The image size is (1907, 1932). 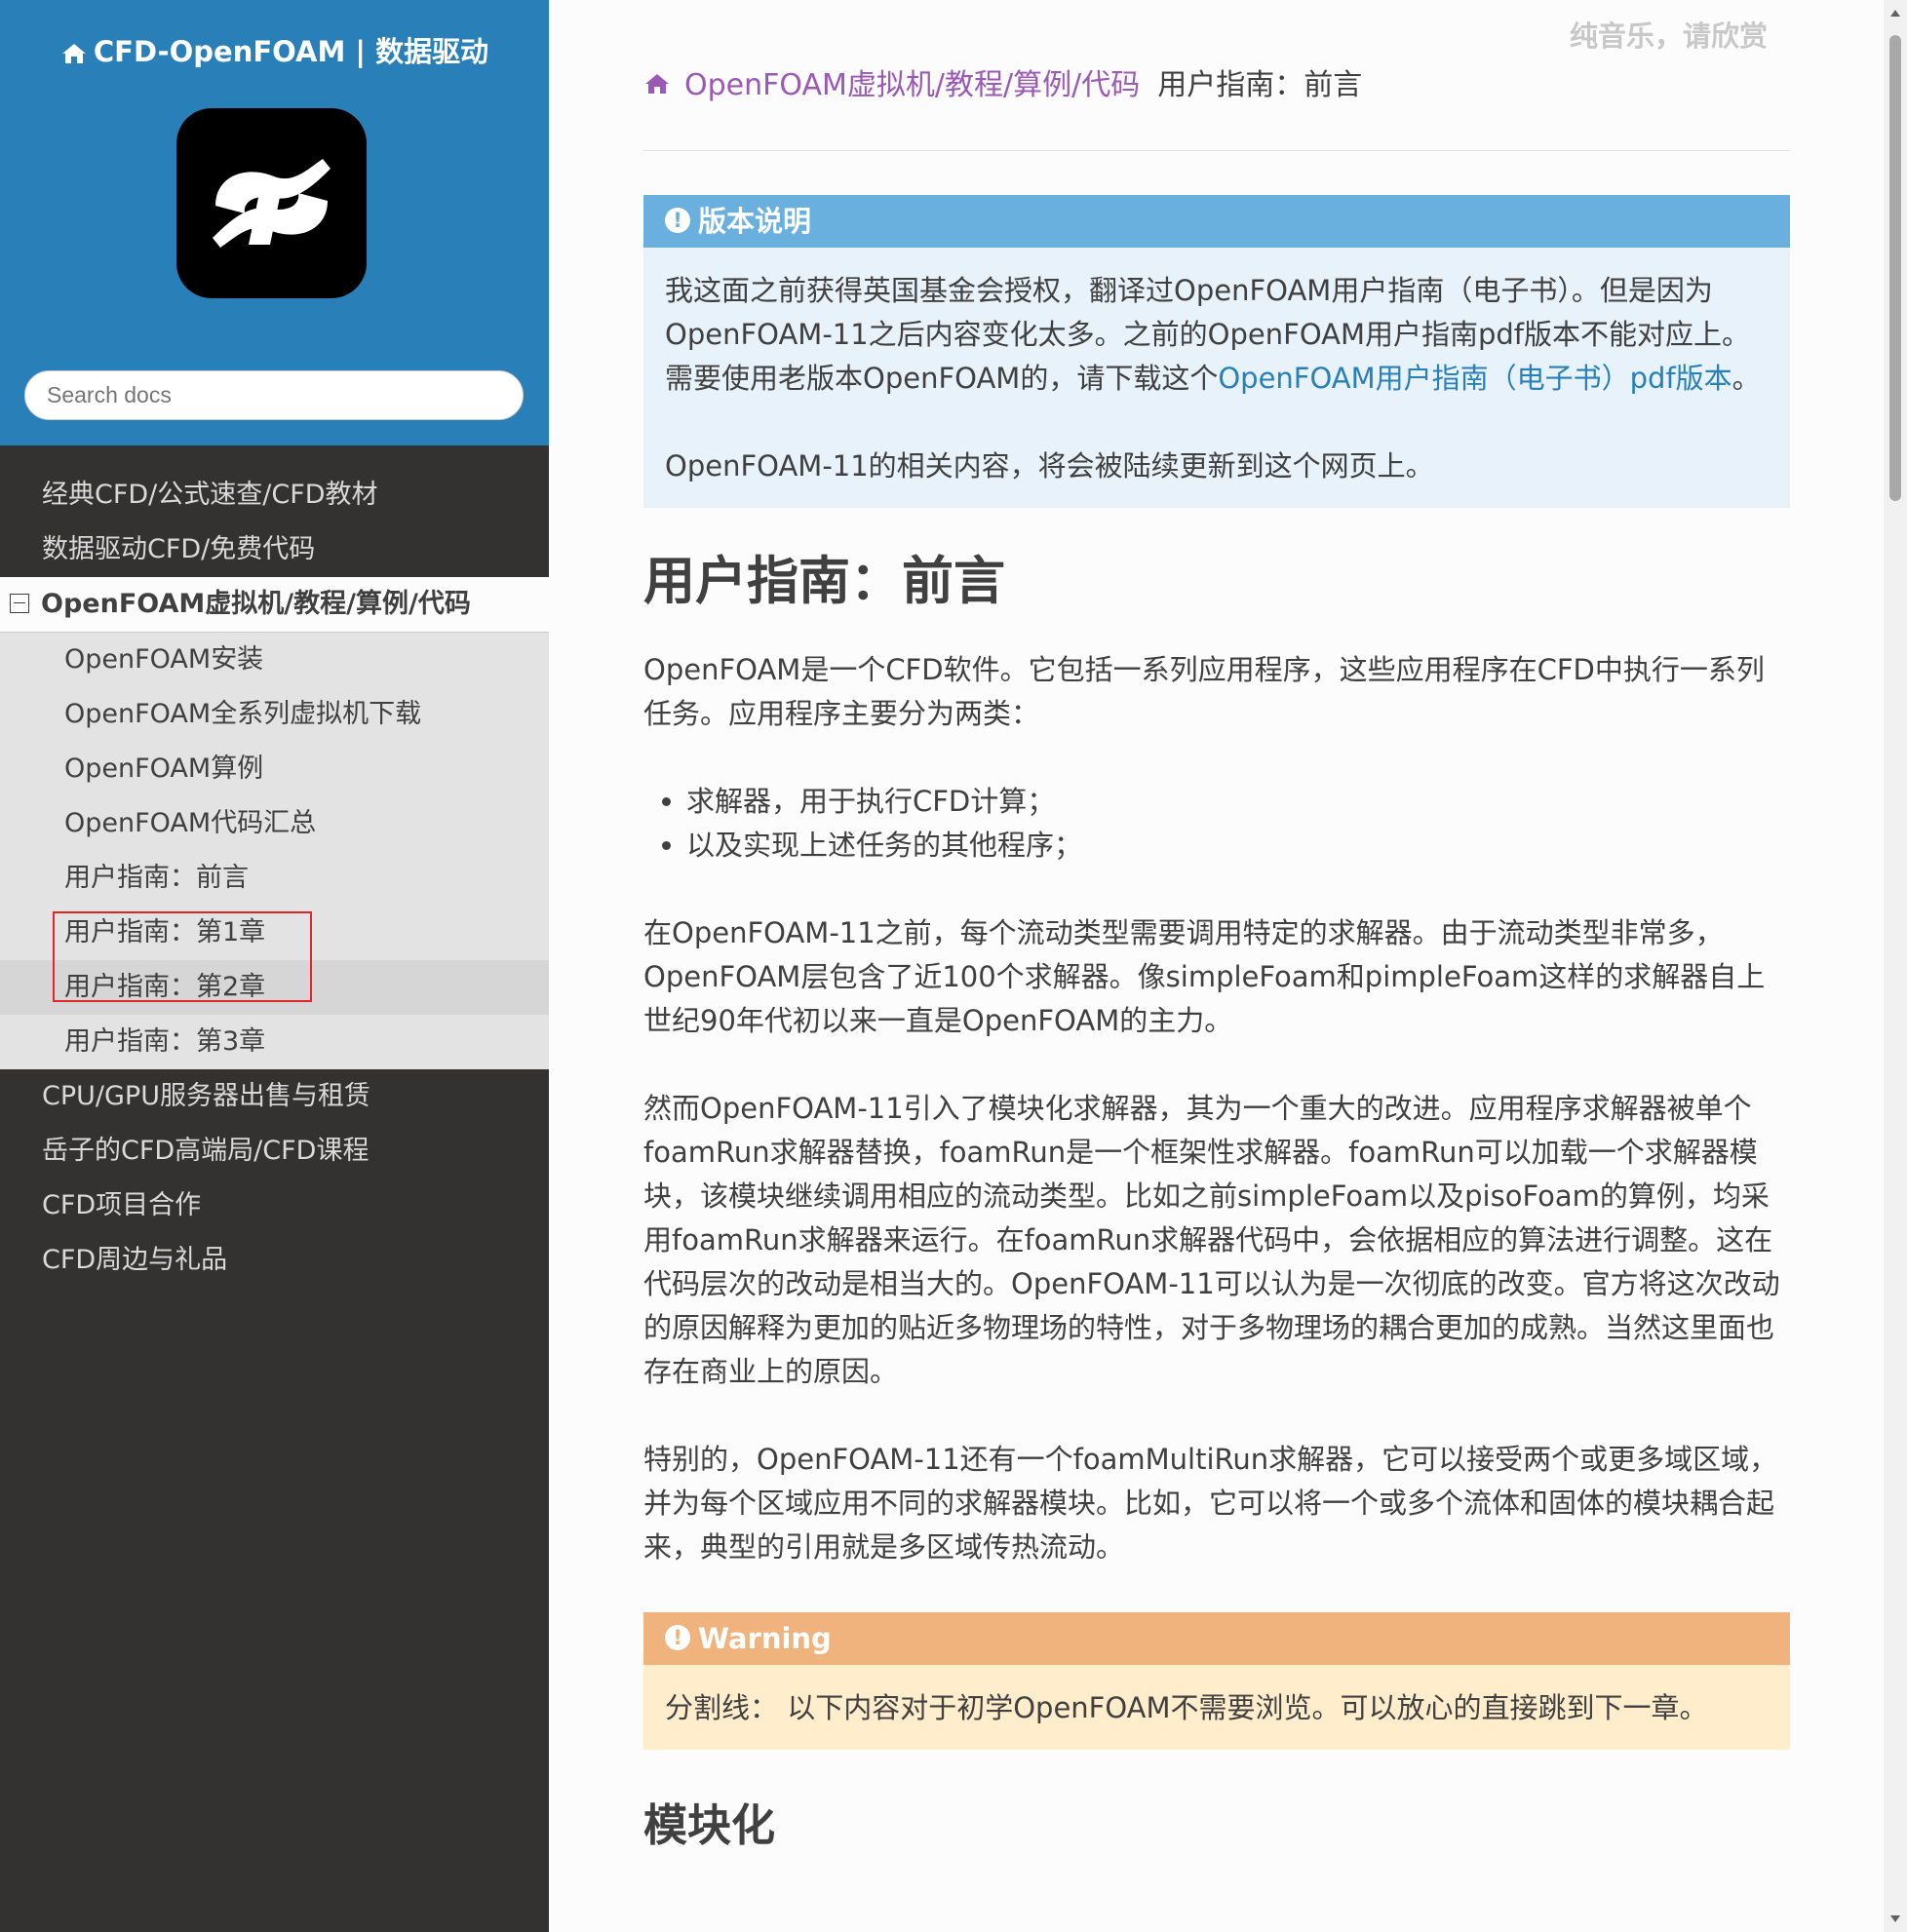 I want to click on scroll-up-icon, so click(x=1895, y=13).